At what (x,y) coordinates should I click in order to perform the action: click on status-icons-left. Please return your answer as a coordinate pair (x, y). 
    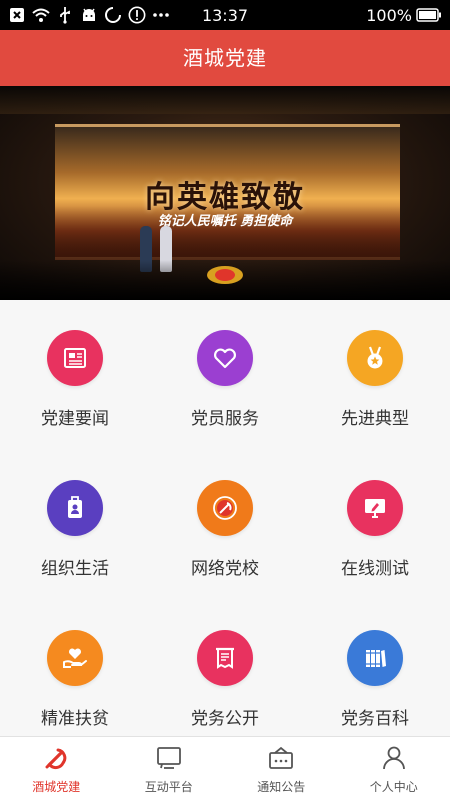
    Looking at the image, I should click on (93, 15).